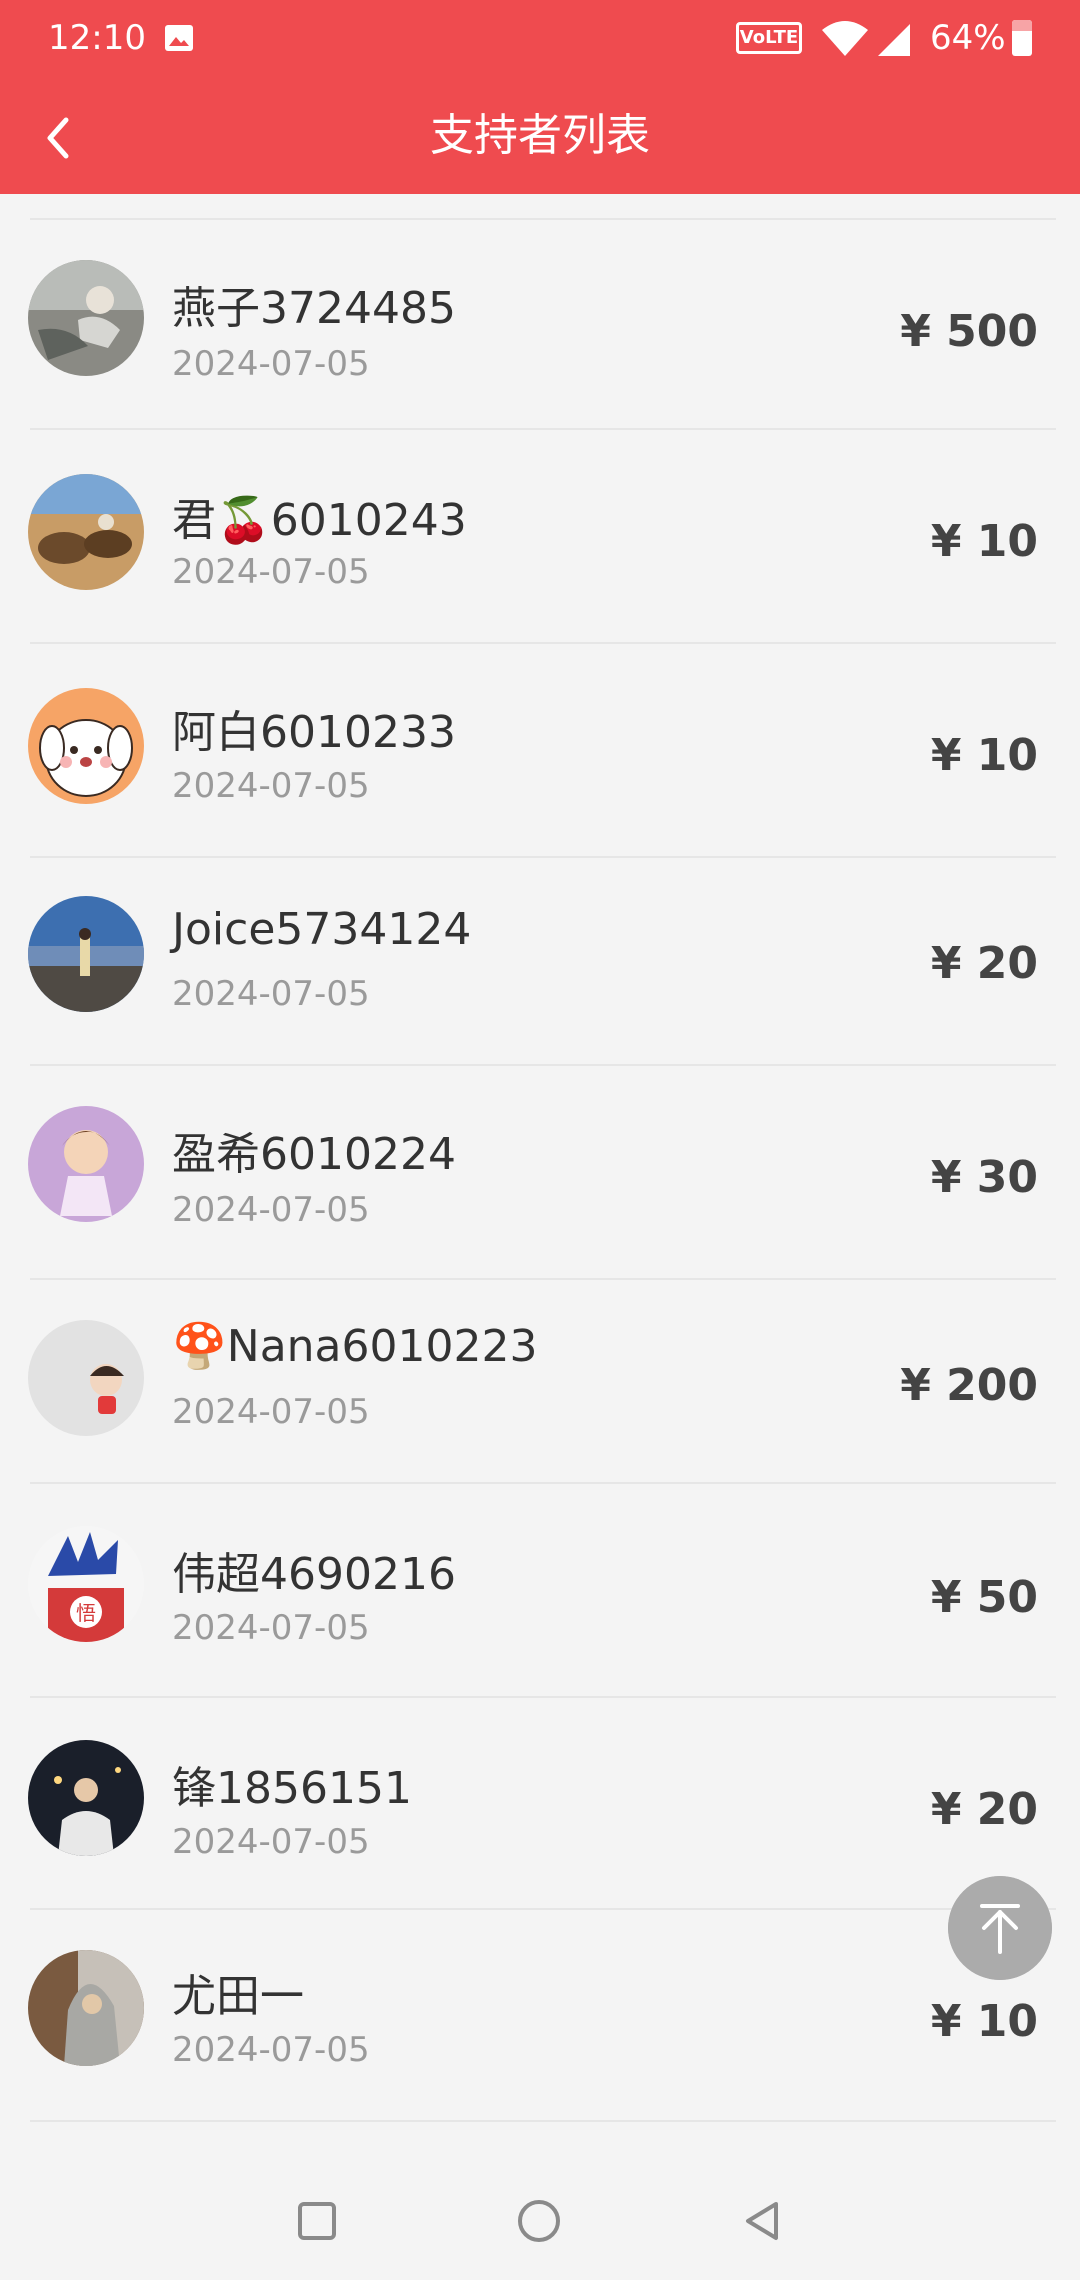 The image size is (1080, 2280). What do you see at coordinates (984, 1177) in the screenshot?
I see `support-amount: ¥ 30` at bounding box center [984, 1177].